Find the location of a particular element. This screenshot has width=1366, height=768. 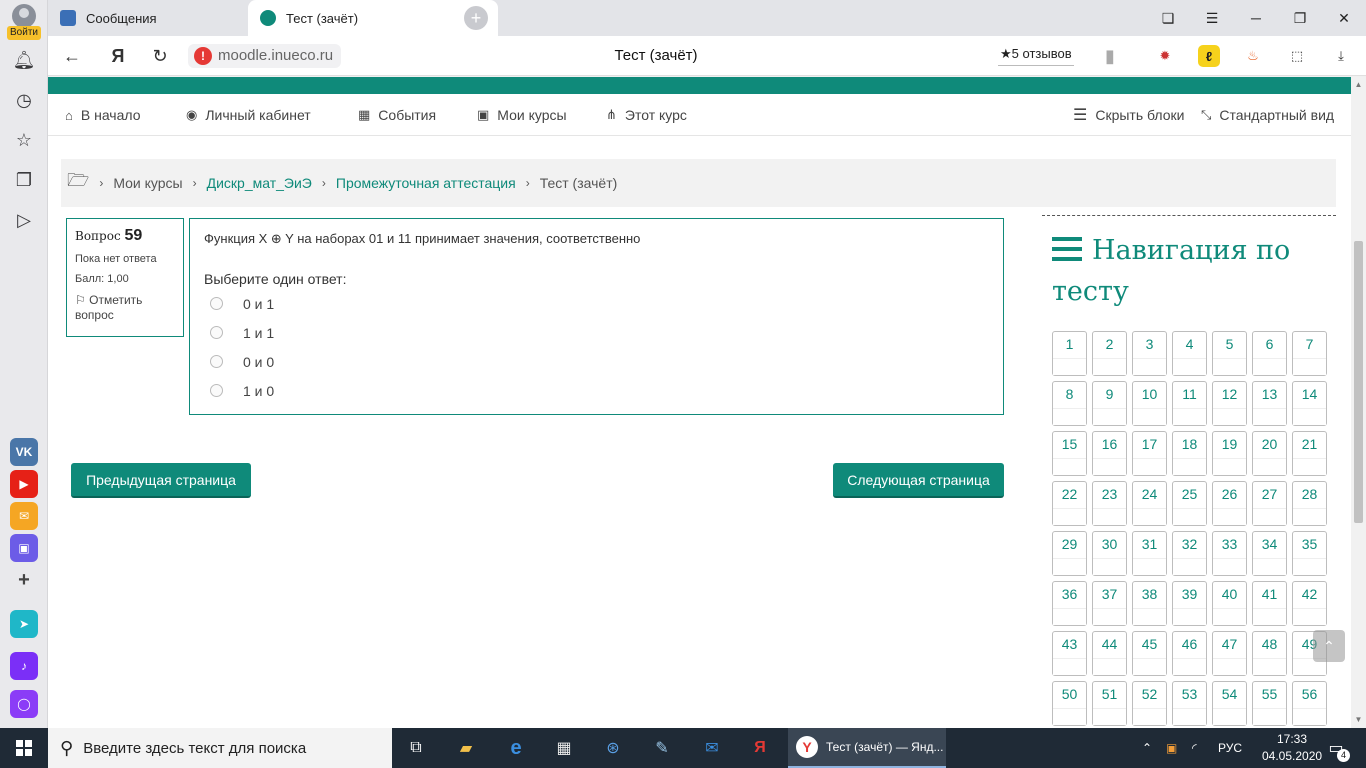

collections-icon: ❐ is located at coordinates (24, 180).